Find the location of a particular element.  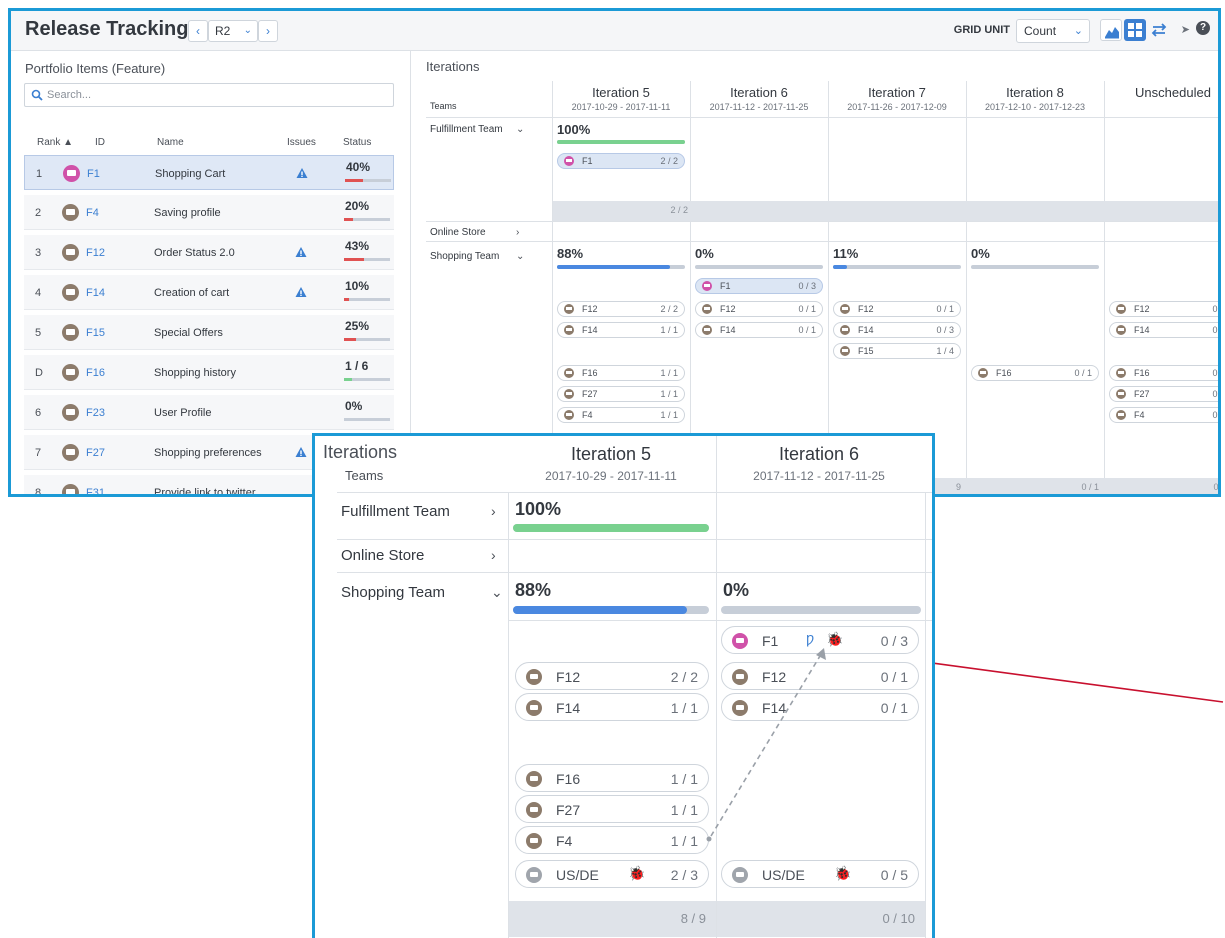

dependency-arrow is located at coordinates (766, 745).